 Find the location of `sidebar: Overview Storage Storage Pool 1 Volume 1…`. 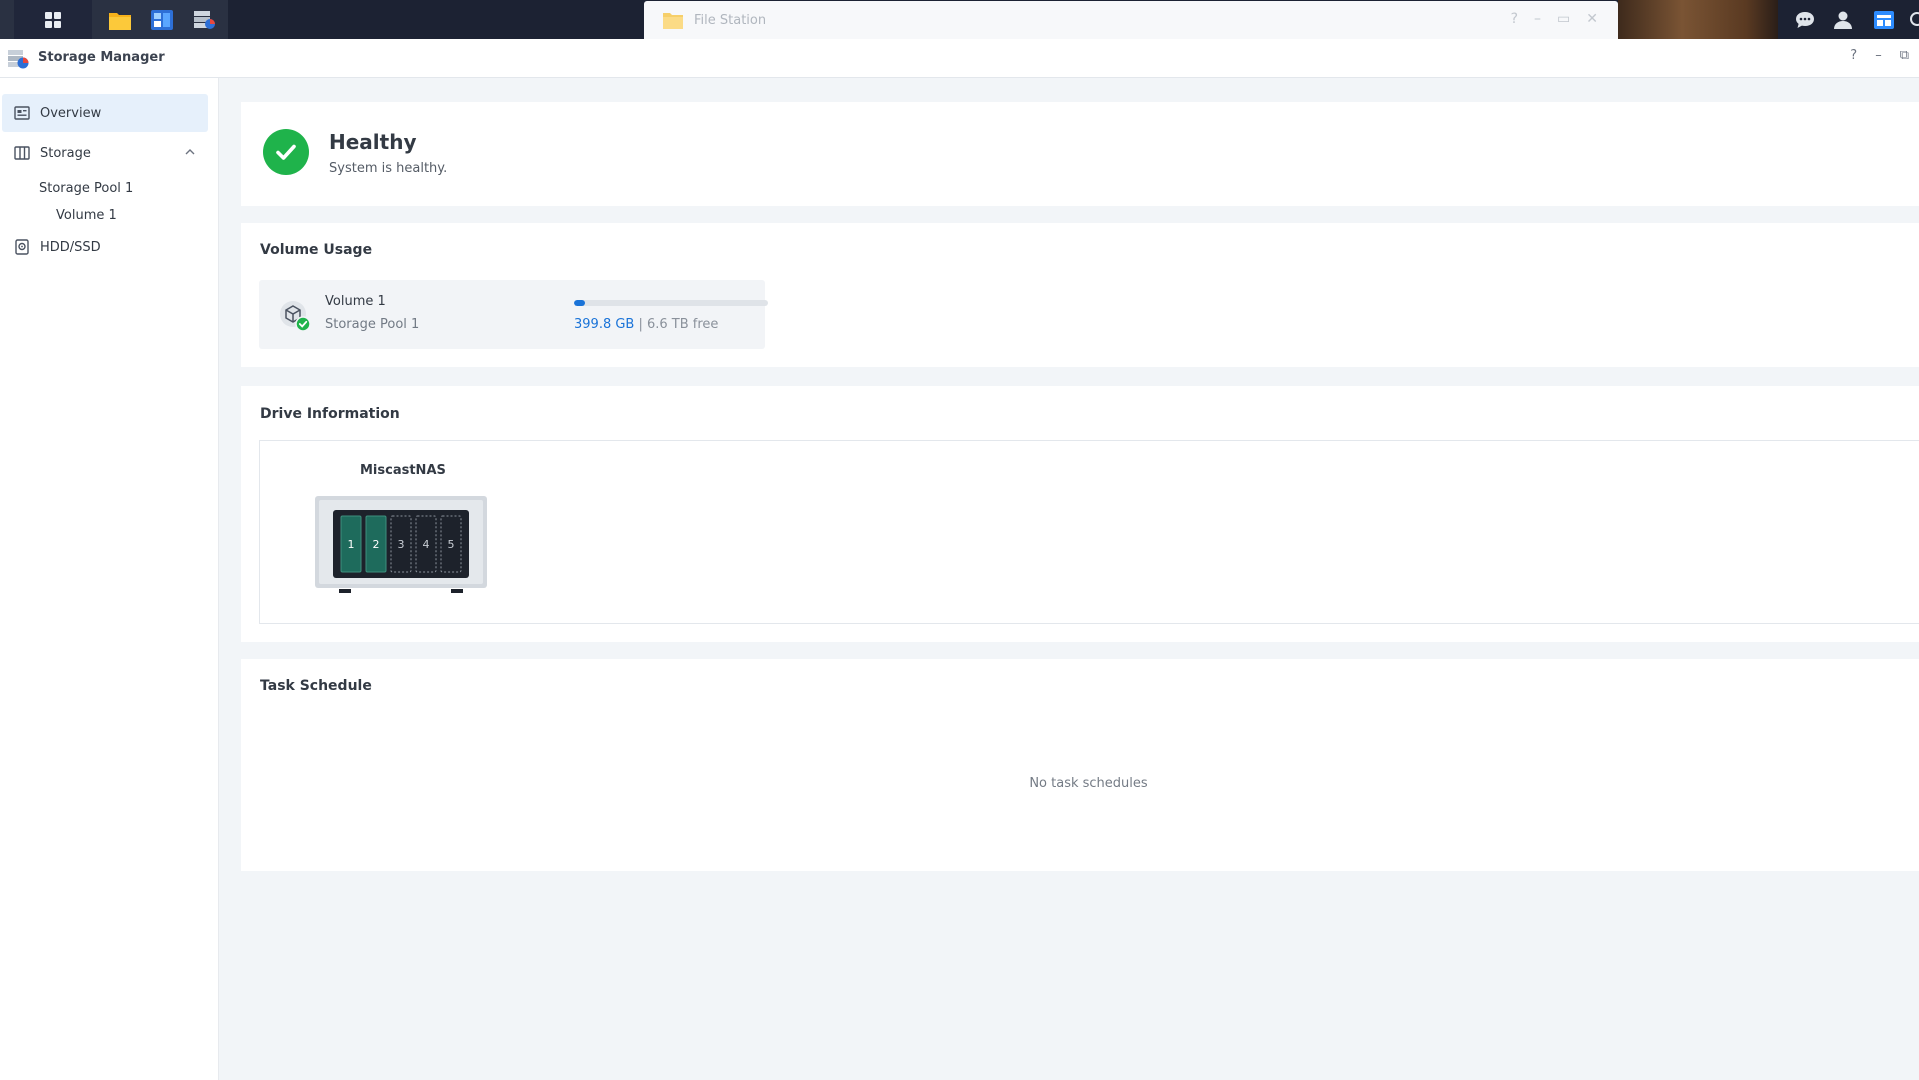

sidebar: Overview Storage Storage Pool 1 Volume 1… is located at coordinates (109, 579).